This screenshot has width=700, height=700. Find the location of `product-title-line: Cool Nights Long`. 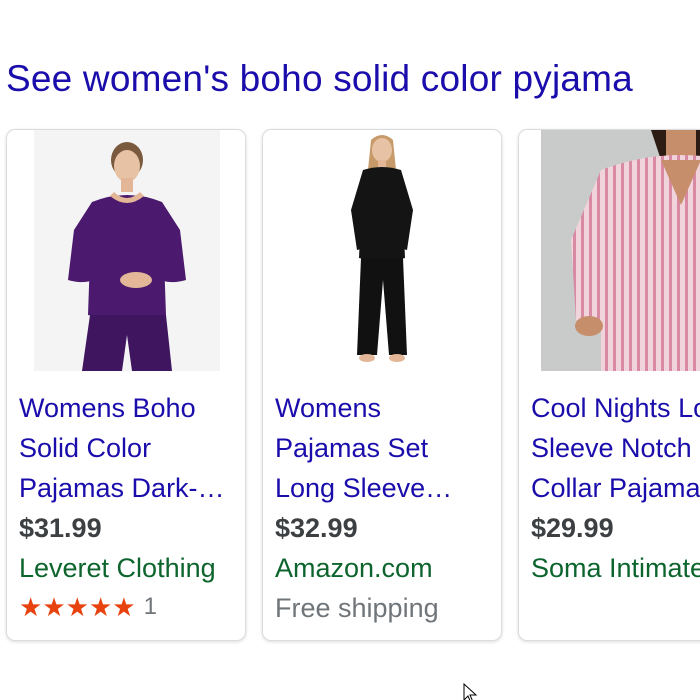

product-title-line: Cool Nights Long is located at coordinates (615, 408).